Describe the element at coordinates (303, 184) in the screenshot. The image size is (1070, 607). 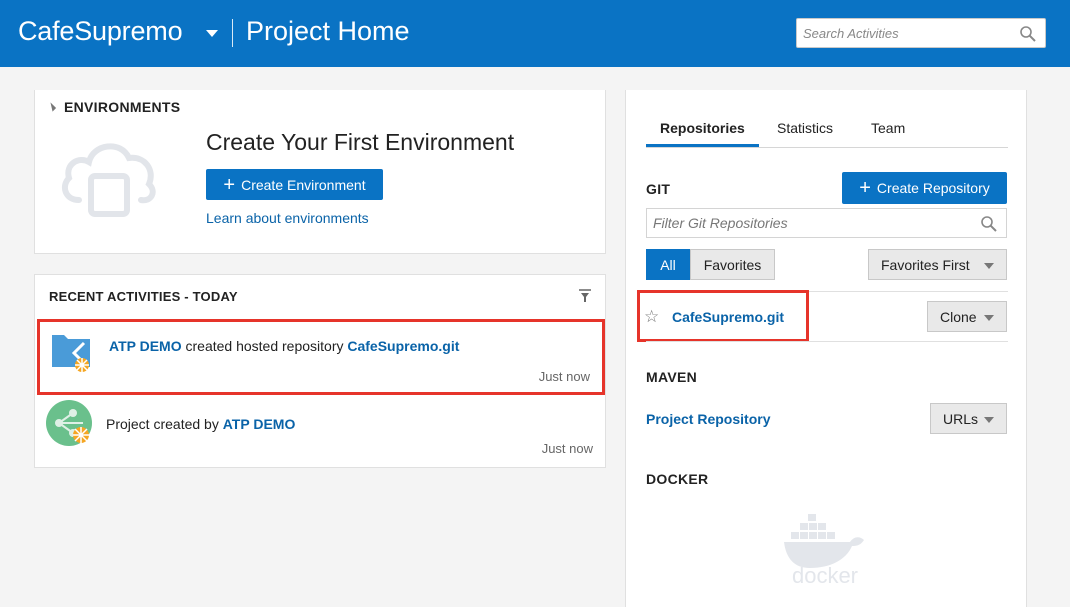
I see `create-environment-label: Create Environment` at that location.